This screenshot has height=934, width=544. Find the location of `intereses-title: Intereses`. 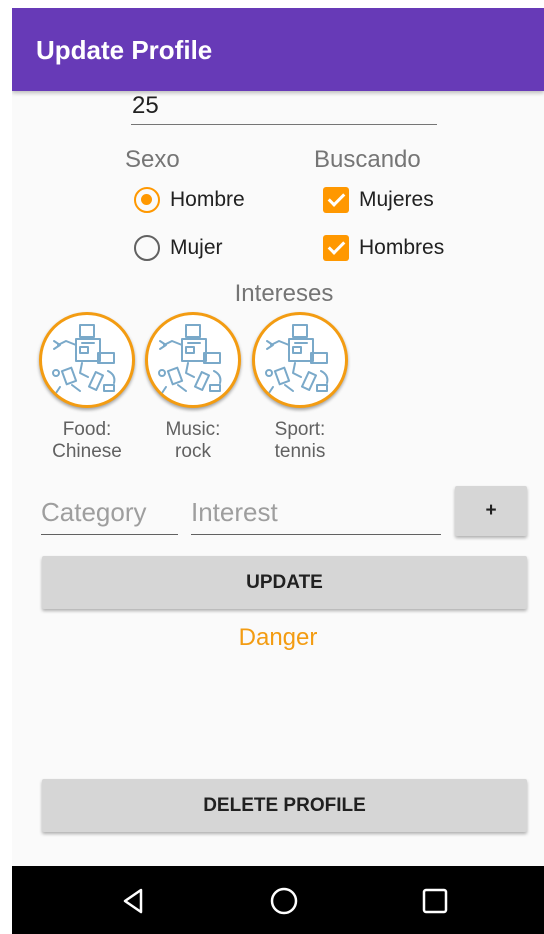

intereses-title: Intereses is located at coordinates (284, 293).